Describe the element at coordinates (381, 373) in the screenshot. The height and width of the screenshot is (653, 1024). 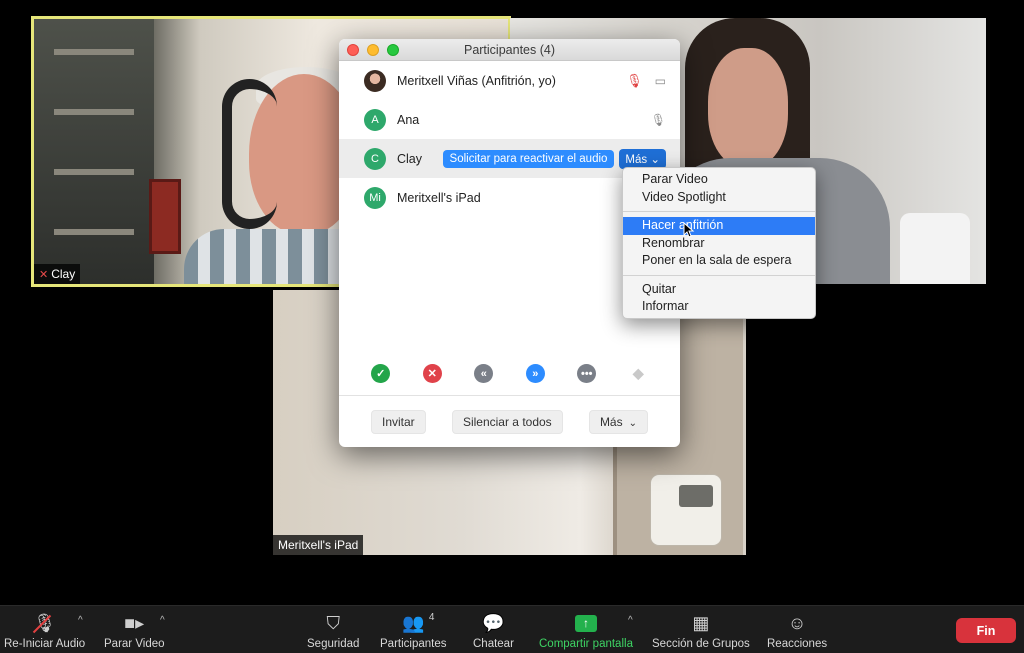
I see `yes-icon: ✓` at that location.